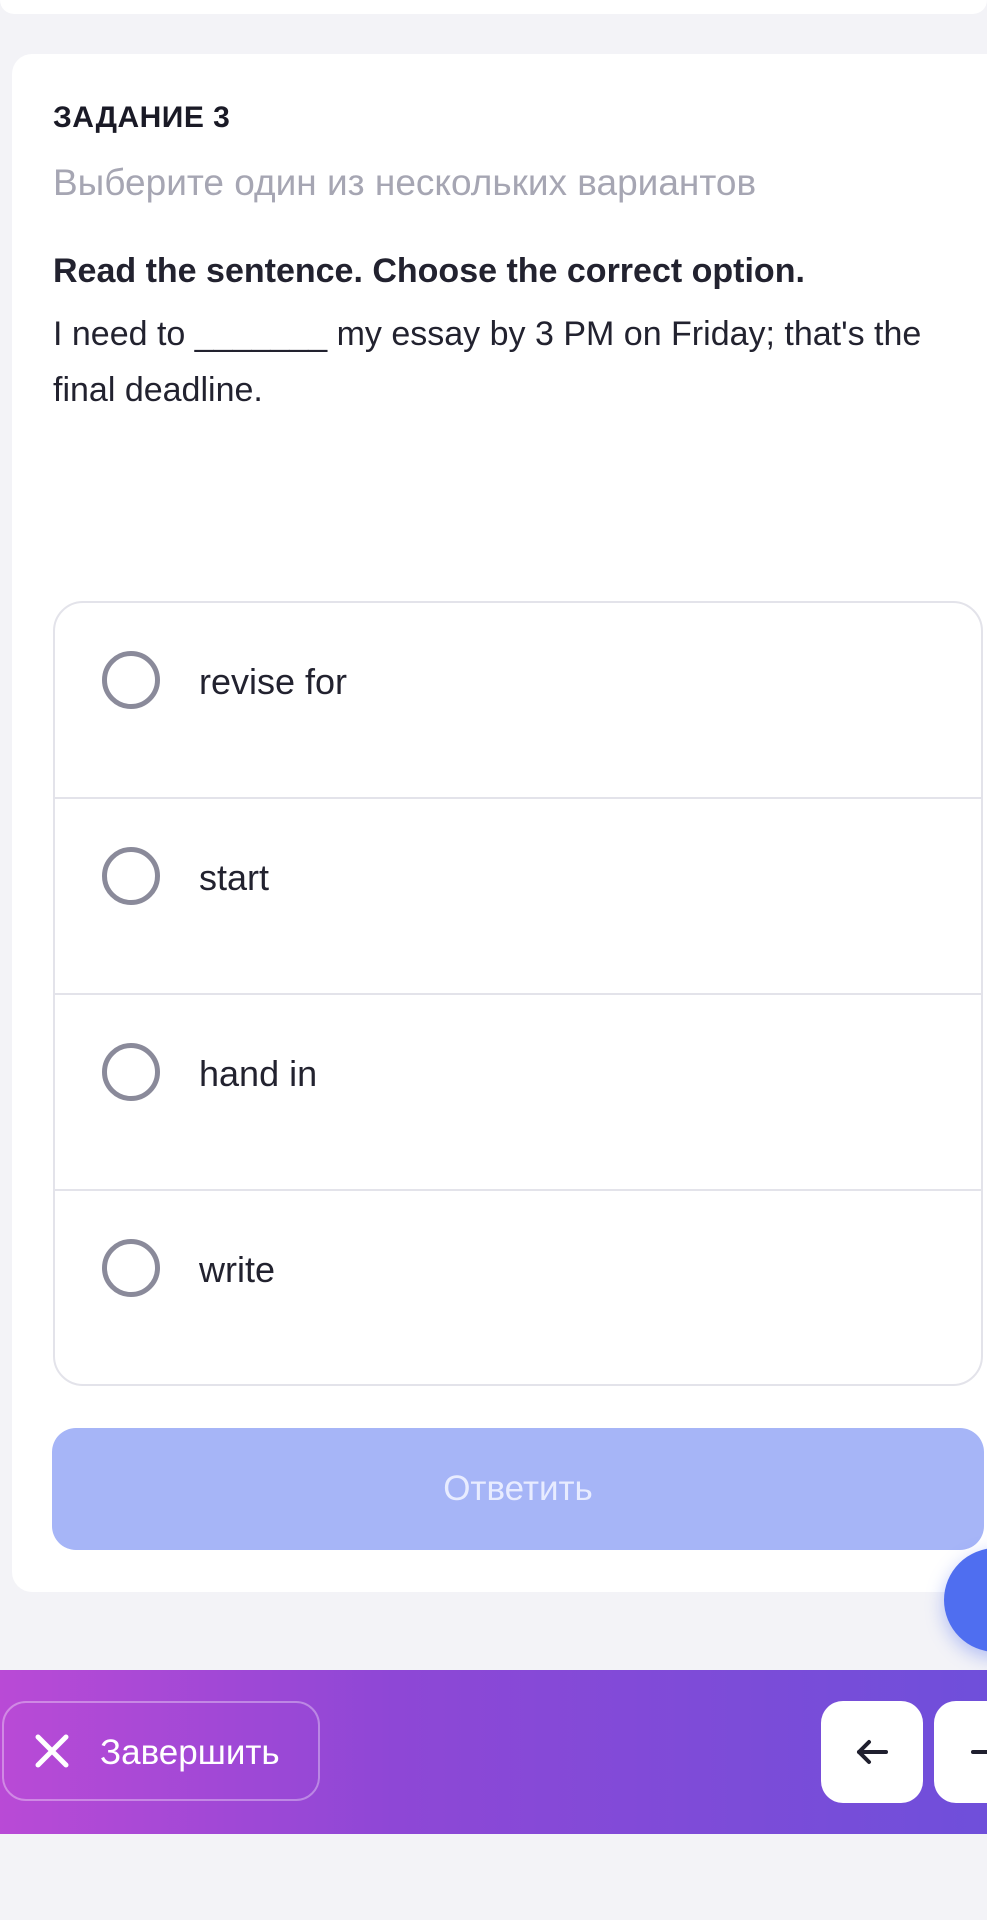  I want to click on previous-card, so click(493, 7).